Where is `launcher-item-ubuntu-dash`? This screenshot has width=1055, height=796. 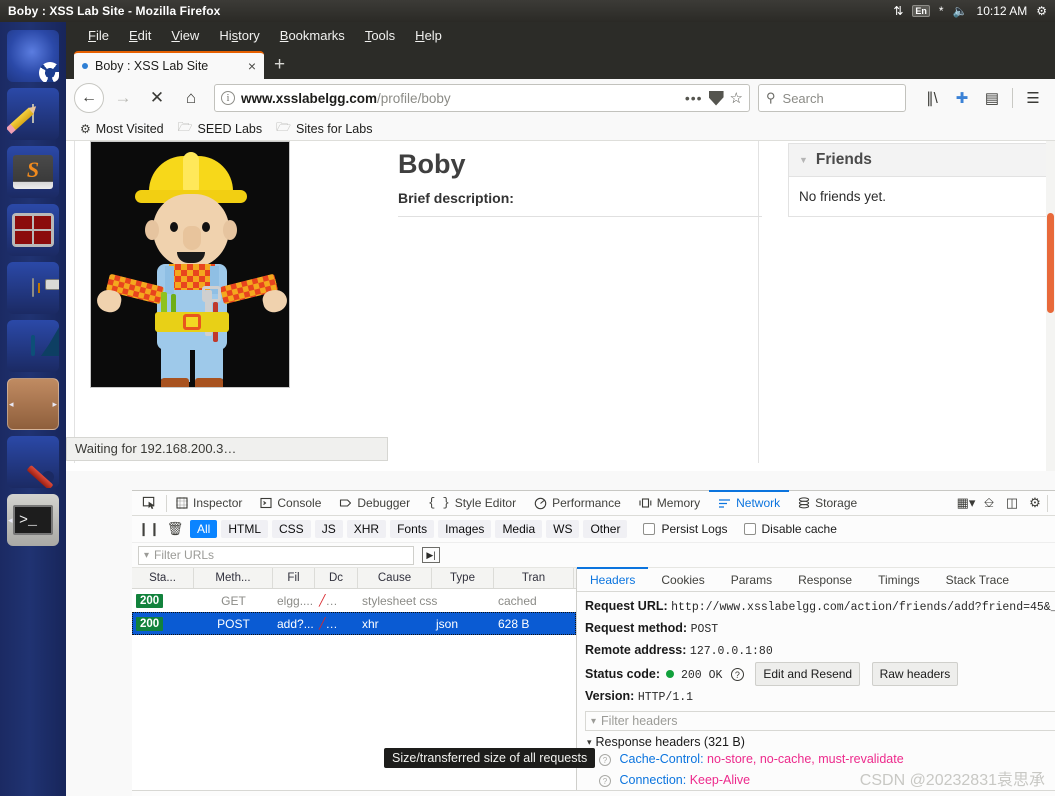
launcher-item-ubuntu-dash is located at coordinates (33, 56).